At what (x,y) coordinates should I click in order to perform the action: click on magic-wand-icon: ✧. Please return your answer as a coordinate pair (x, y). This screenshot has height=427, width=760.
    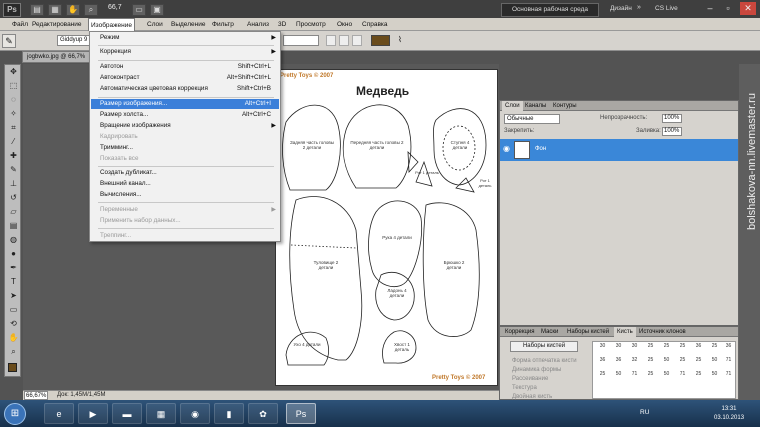
    Looking at the image, I should click on (13, 114).